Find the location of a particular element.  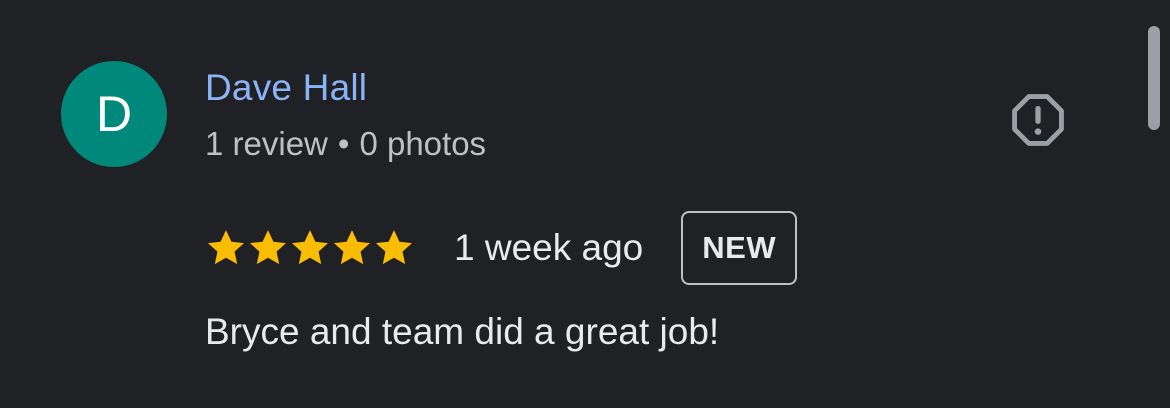

report-octagon-icon is located at coordinates (1038, 120).